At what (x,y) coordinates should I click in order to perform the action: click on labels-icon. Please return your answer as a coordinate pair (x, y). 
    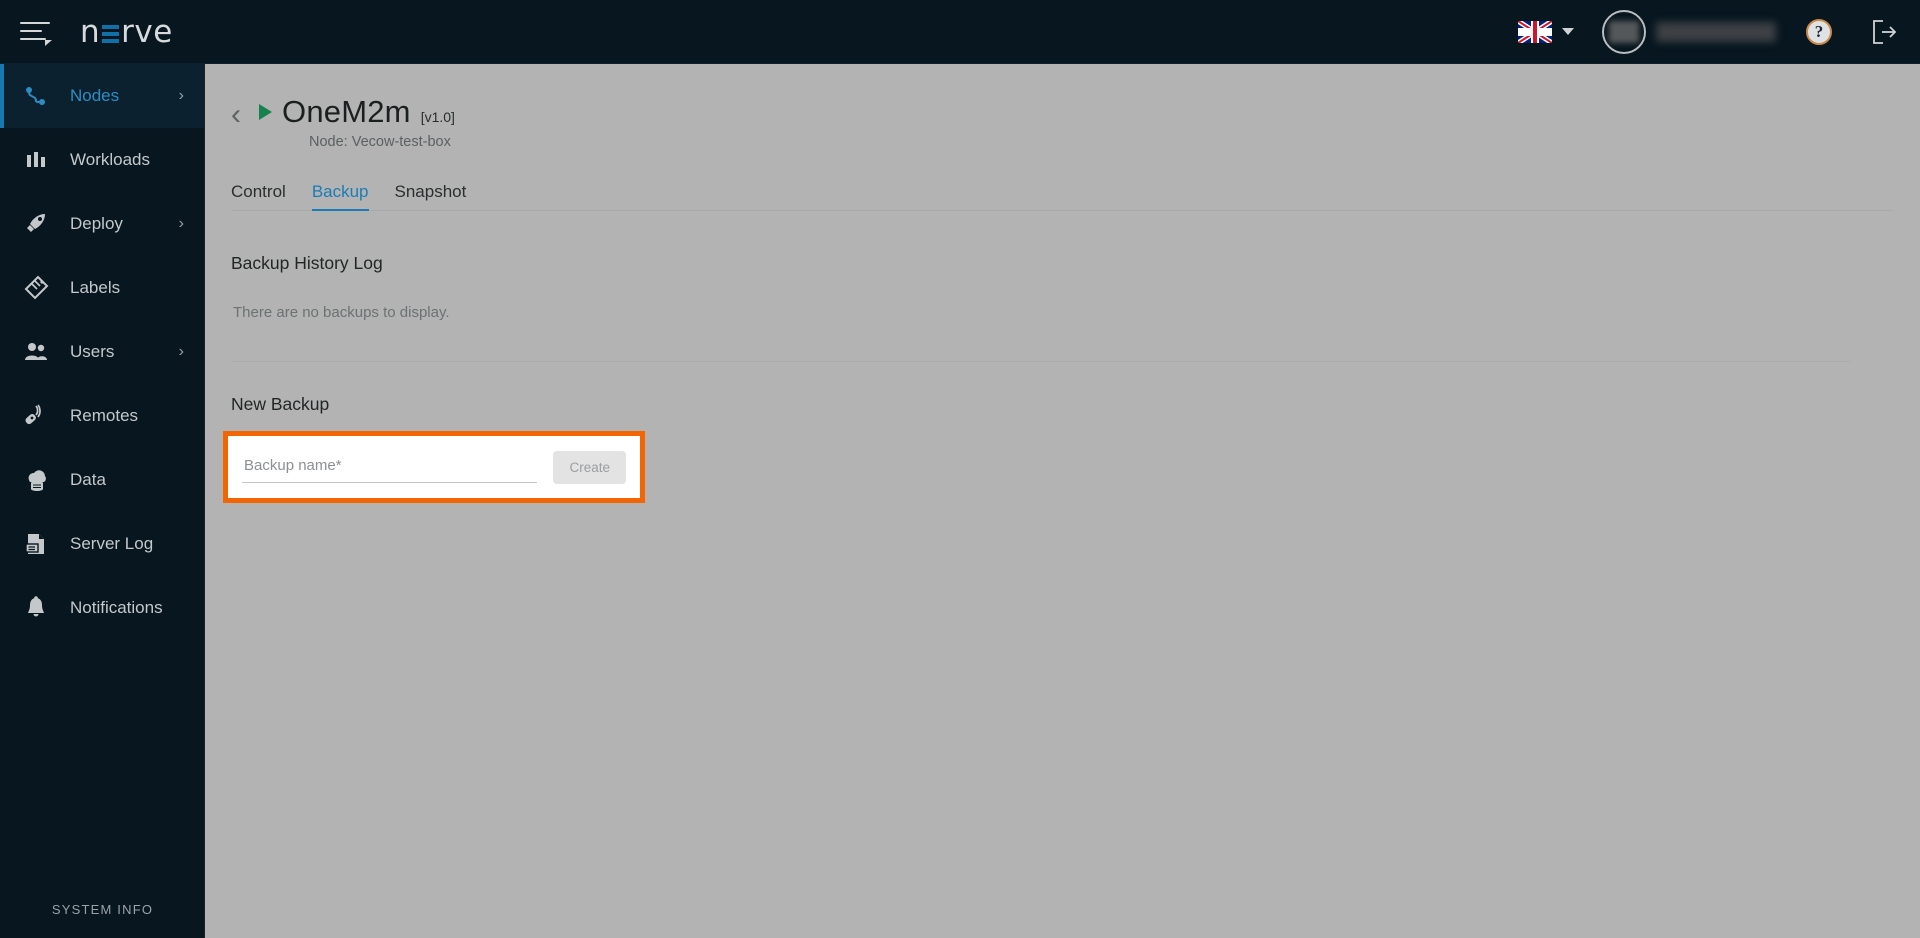
    Looking at the image, I should click on (36, 288).